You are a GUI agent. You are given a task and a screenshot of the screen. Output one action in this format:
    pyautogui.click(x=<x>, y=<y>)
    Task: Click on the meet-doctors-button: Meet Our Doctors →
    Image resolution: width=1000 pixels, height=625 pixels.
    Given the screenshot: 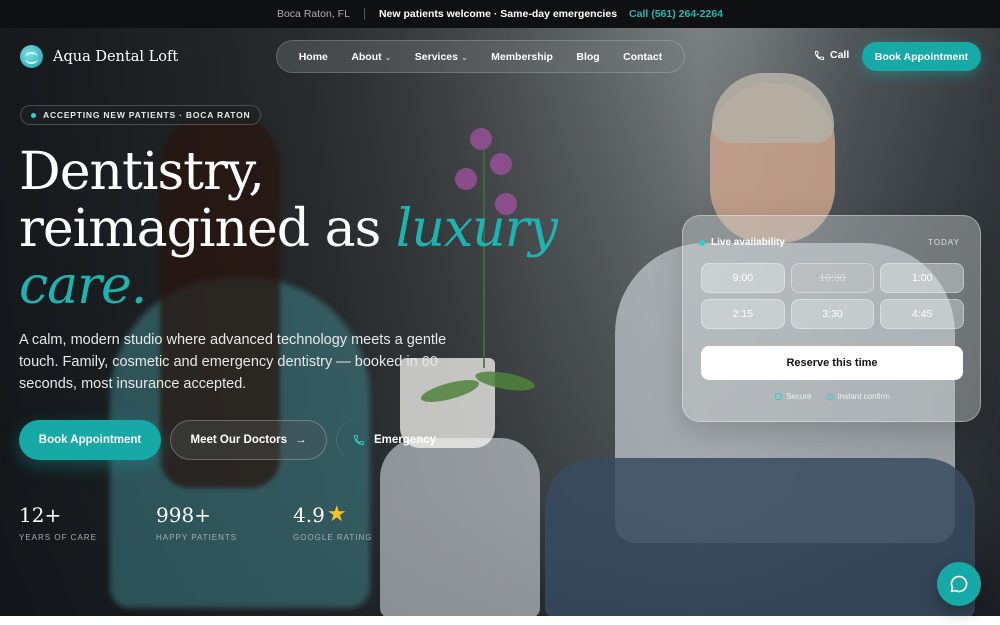 What is the action you would take?
    pyautogui.click(x=248, y=440)
    